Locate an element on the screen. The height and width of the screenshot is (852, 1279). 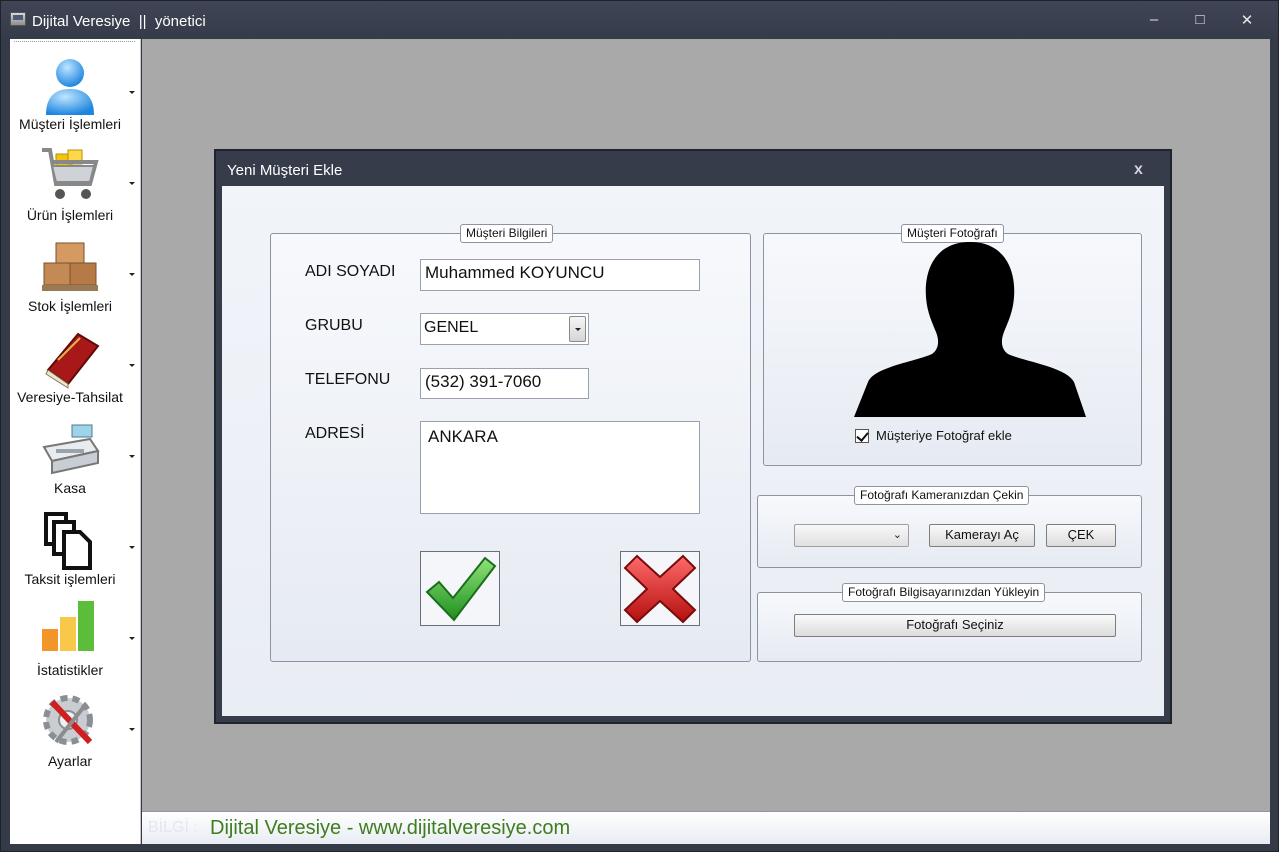
sidebar-item-urun: Ürün İşlemleri is located at coordinates (75, 181).